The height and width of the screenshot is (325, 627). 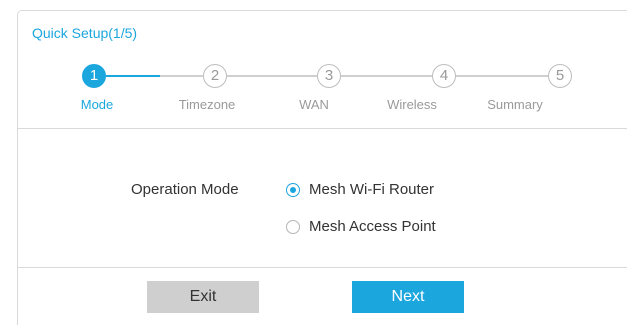 What do you see at coordinates (412, 104) in the screenshot?
I see `step-4-label: Wireless` at bounding box center [412, 104].